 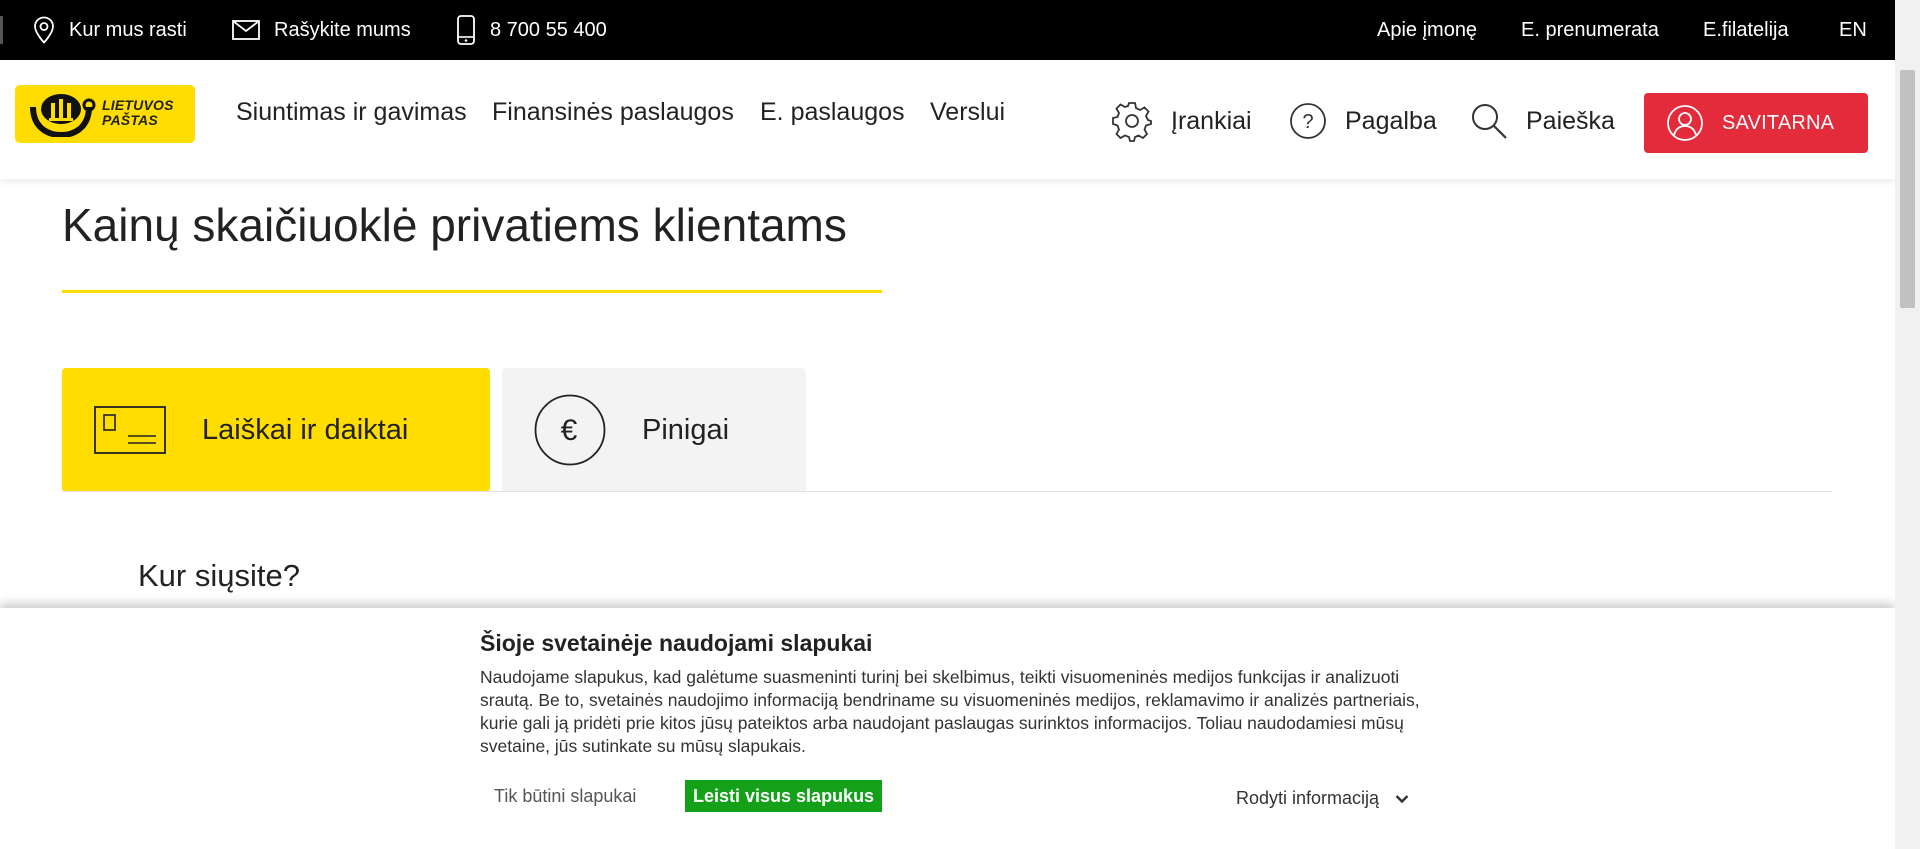 What do you see at coordinates (130, 120) in the screenshot?
I see `logo-line-2: PAŠTAS` at bounding box center [130, 120].